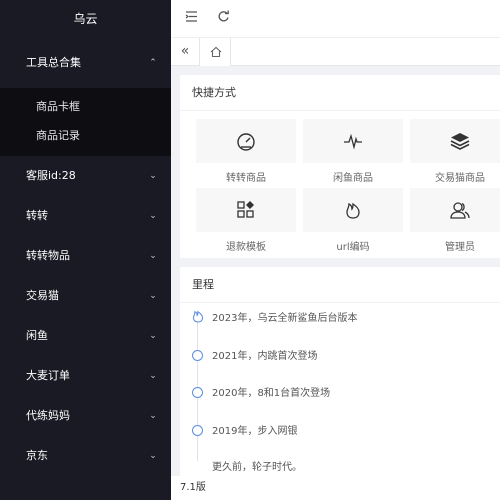 The image size is (500, 500). Describe the element at coordinates (353, 247) in the screenshot. I see `shortcut-label: url编码` at that location.